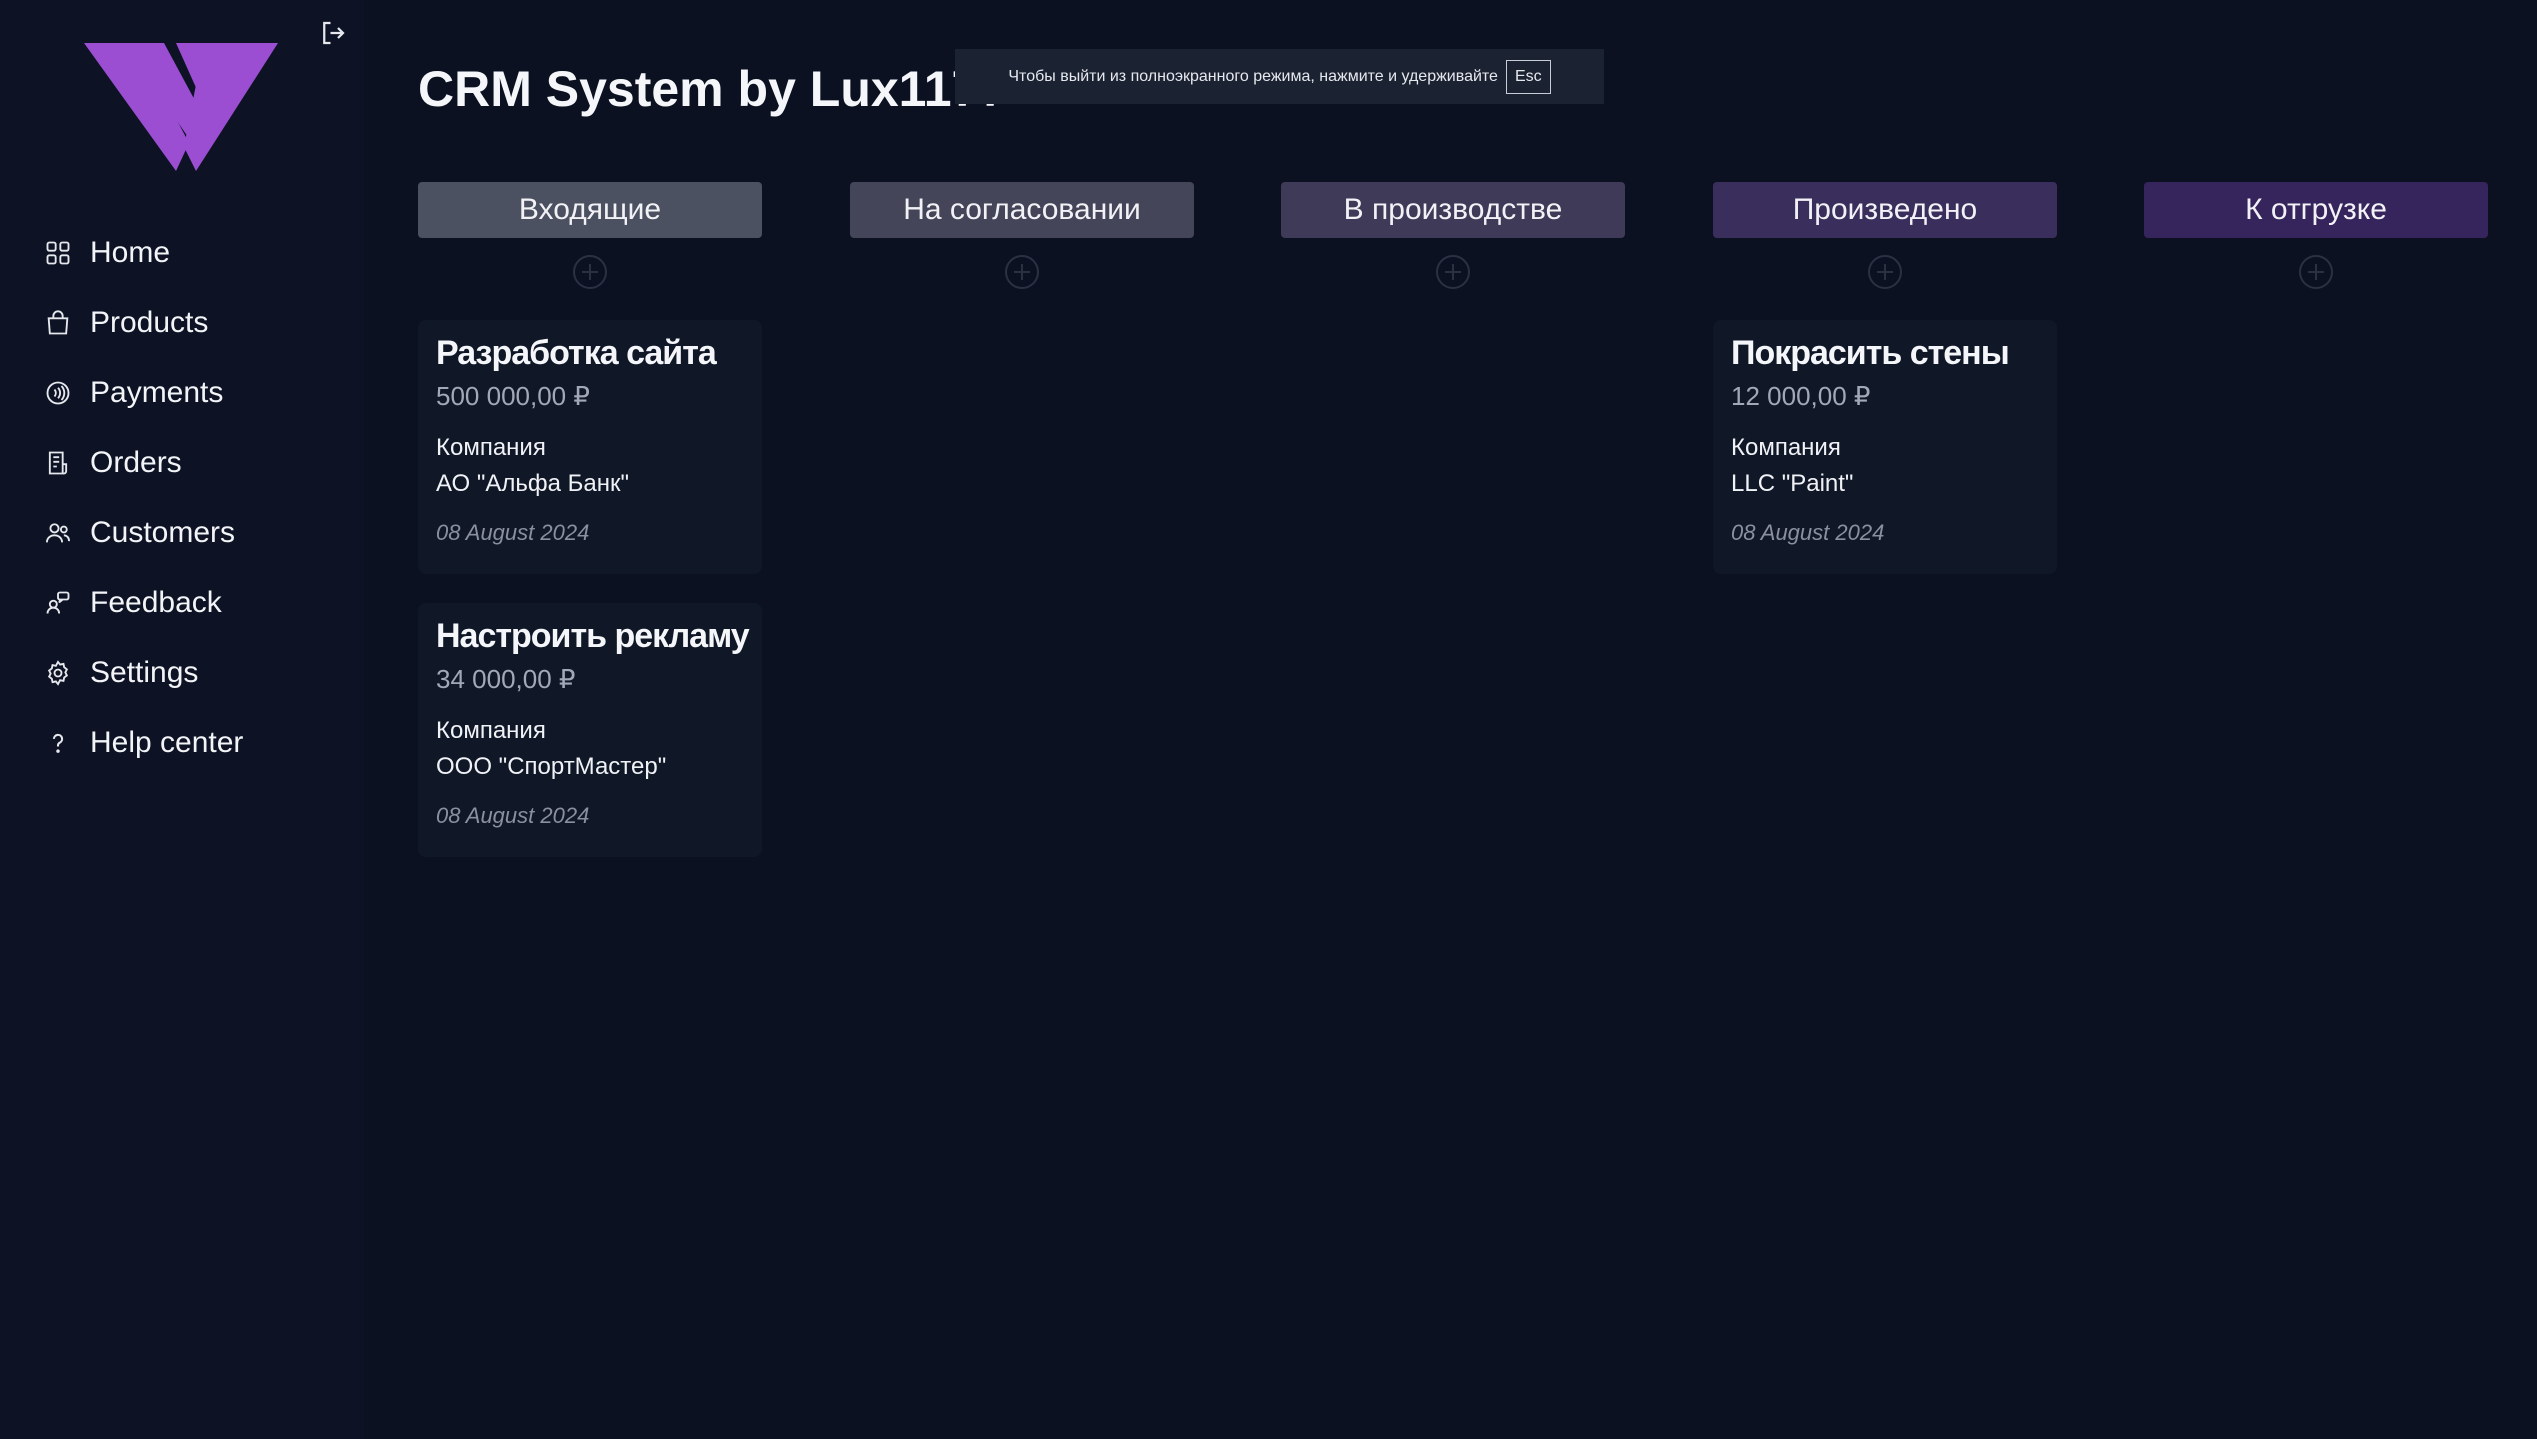 The height and width of the screenshot is (1439, 2537). I want to click on sidebar-item-orders: Orders, so click(190, 463).